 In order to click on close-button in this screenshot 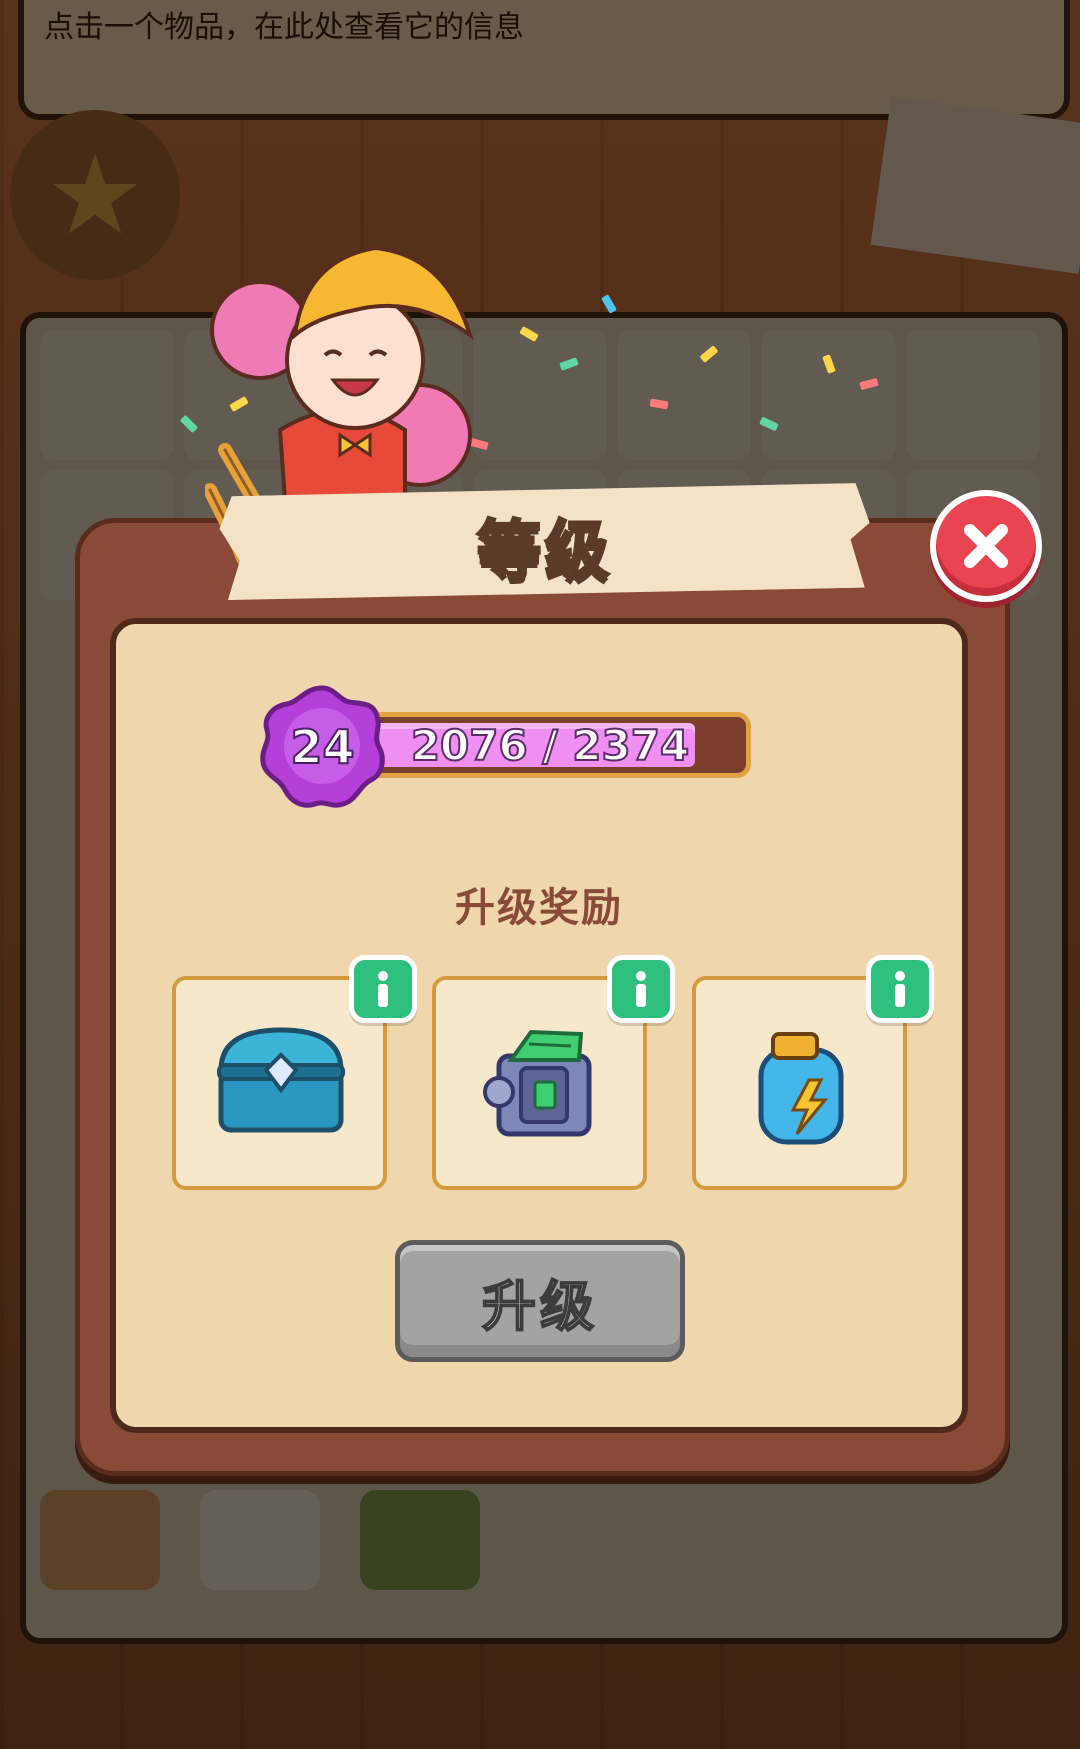, I will do `click(986, 546)`.